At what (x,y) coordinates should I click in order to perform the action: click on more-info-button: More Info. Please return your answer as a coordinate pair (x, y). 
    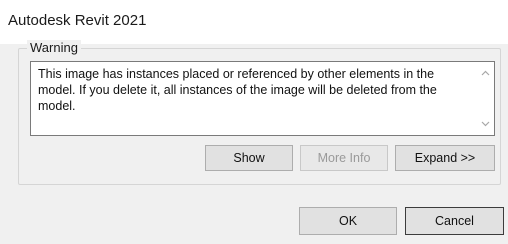
    Looking at the image, I should click on (344, 158).